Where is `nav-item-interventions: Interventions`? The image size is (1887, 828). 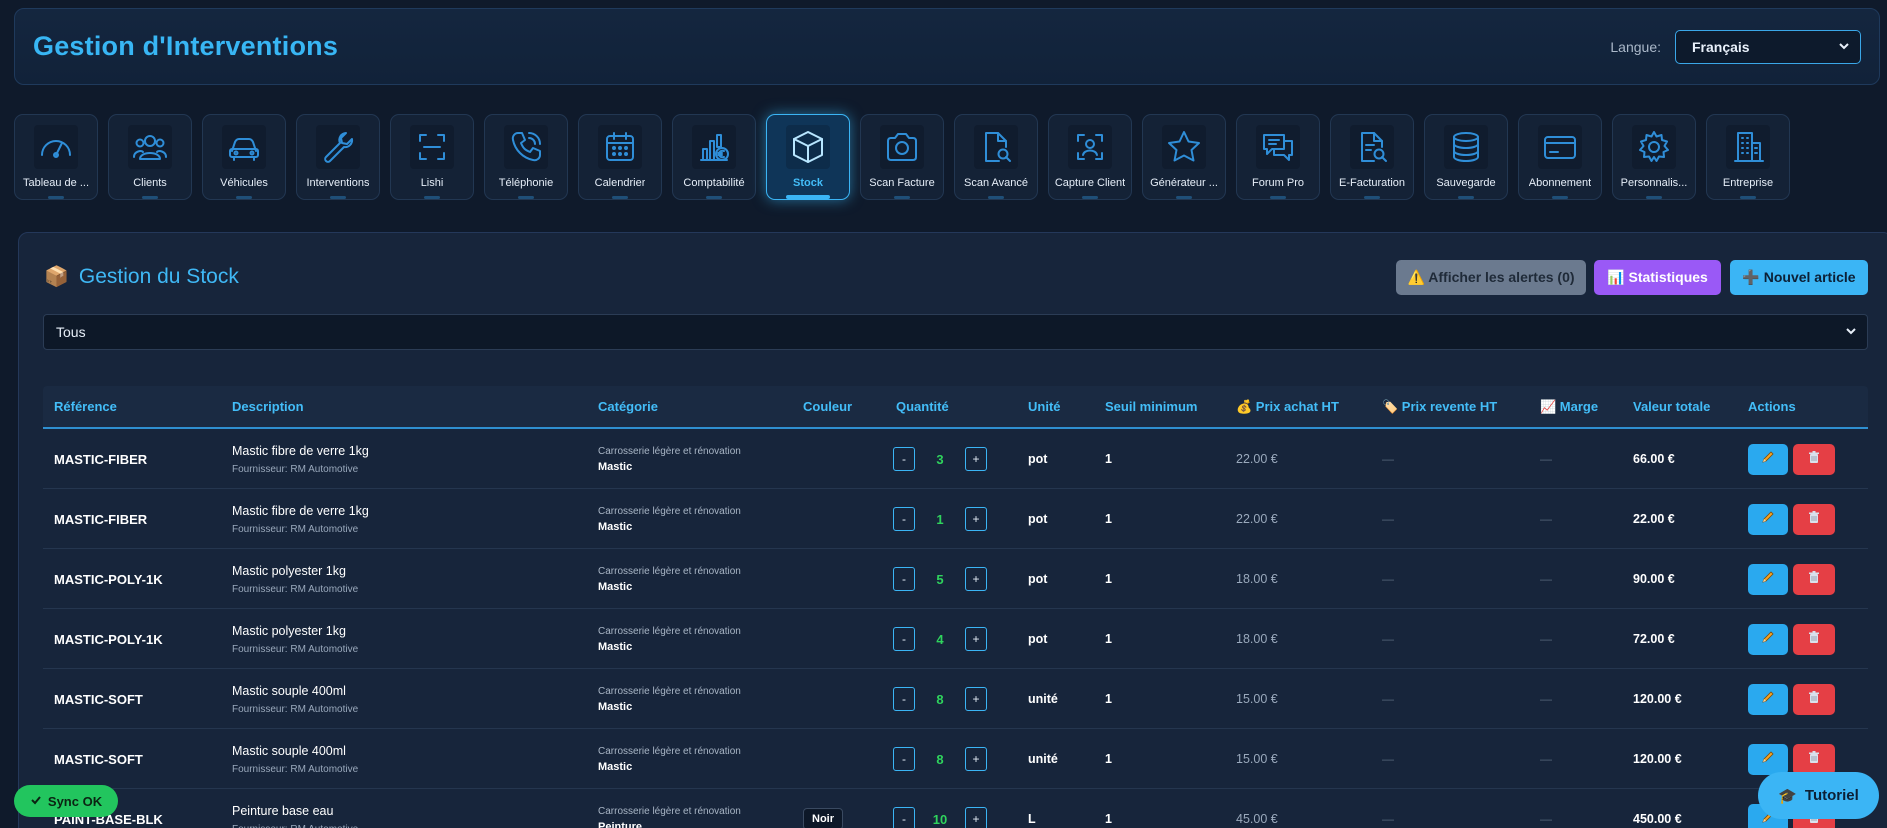 nav-item-interventions: Interventions is located at coordinates (338, 157).